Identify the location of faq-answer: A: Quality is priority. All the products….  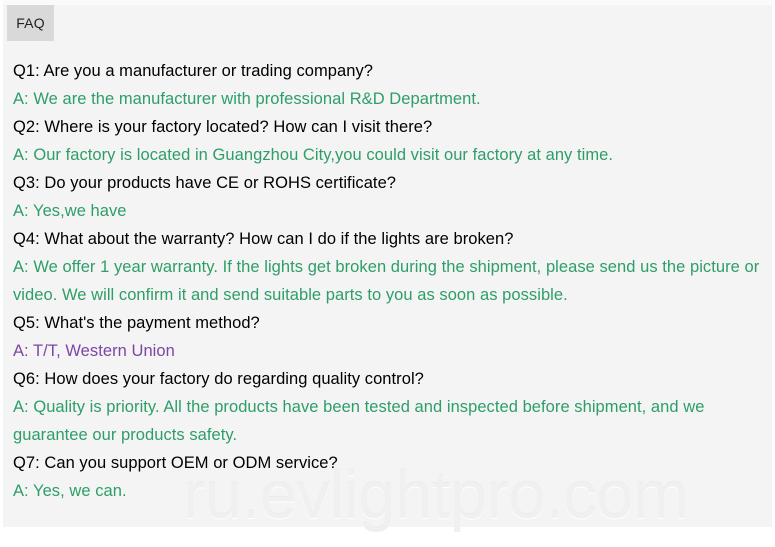
(359, 421).